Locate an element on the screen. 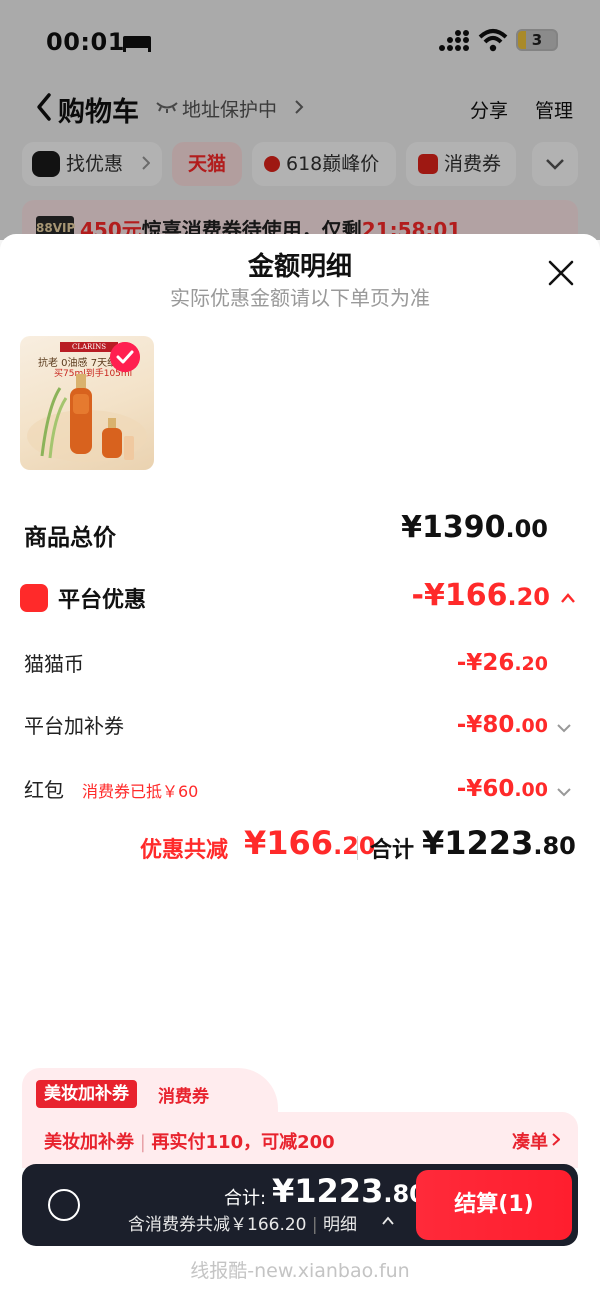 This screenshot has width=600, height=1298. checkout-total-price: ¥1223.80 is located at coordinates (349, 1191).